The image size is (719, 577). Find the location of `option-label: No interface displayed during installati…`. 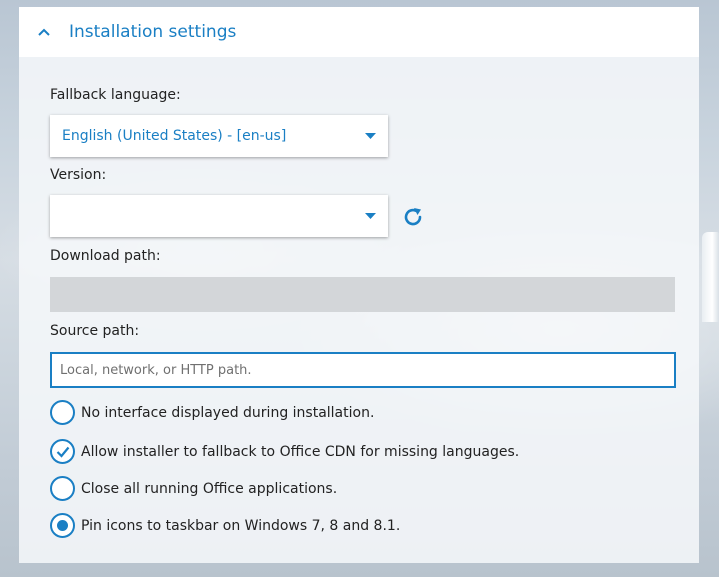

option-label: No interface displayed during installati… is located at coordinates (228, 412).